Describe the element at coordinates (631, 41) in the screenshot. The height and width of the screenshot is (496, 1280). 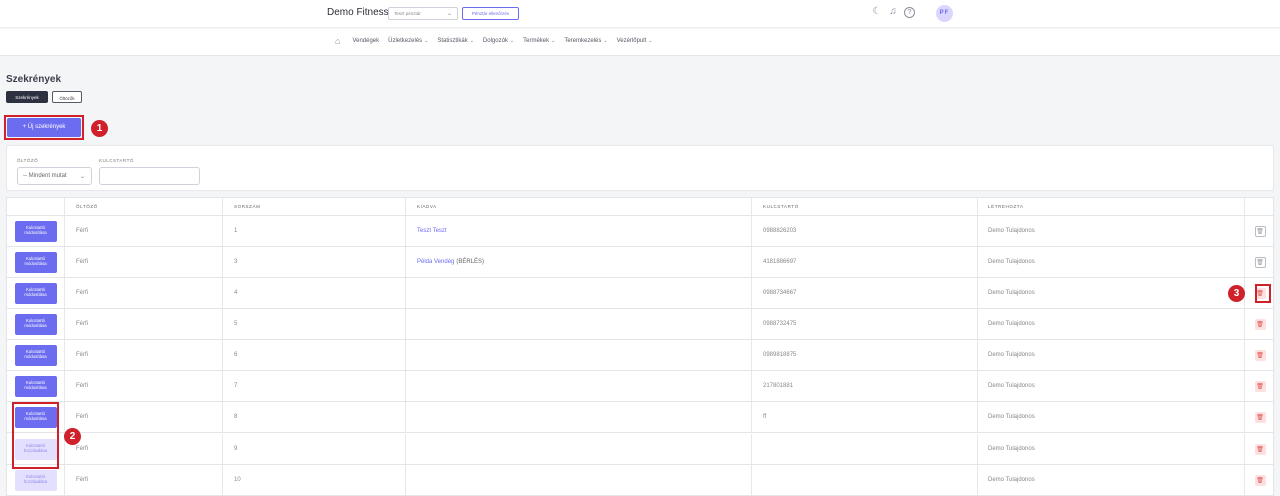
I see `nav-item-label: Vezérlőpult` at that location.